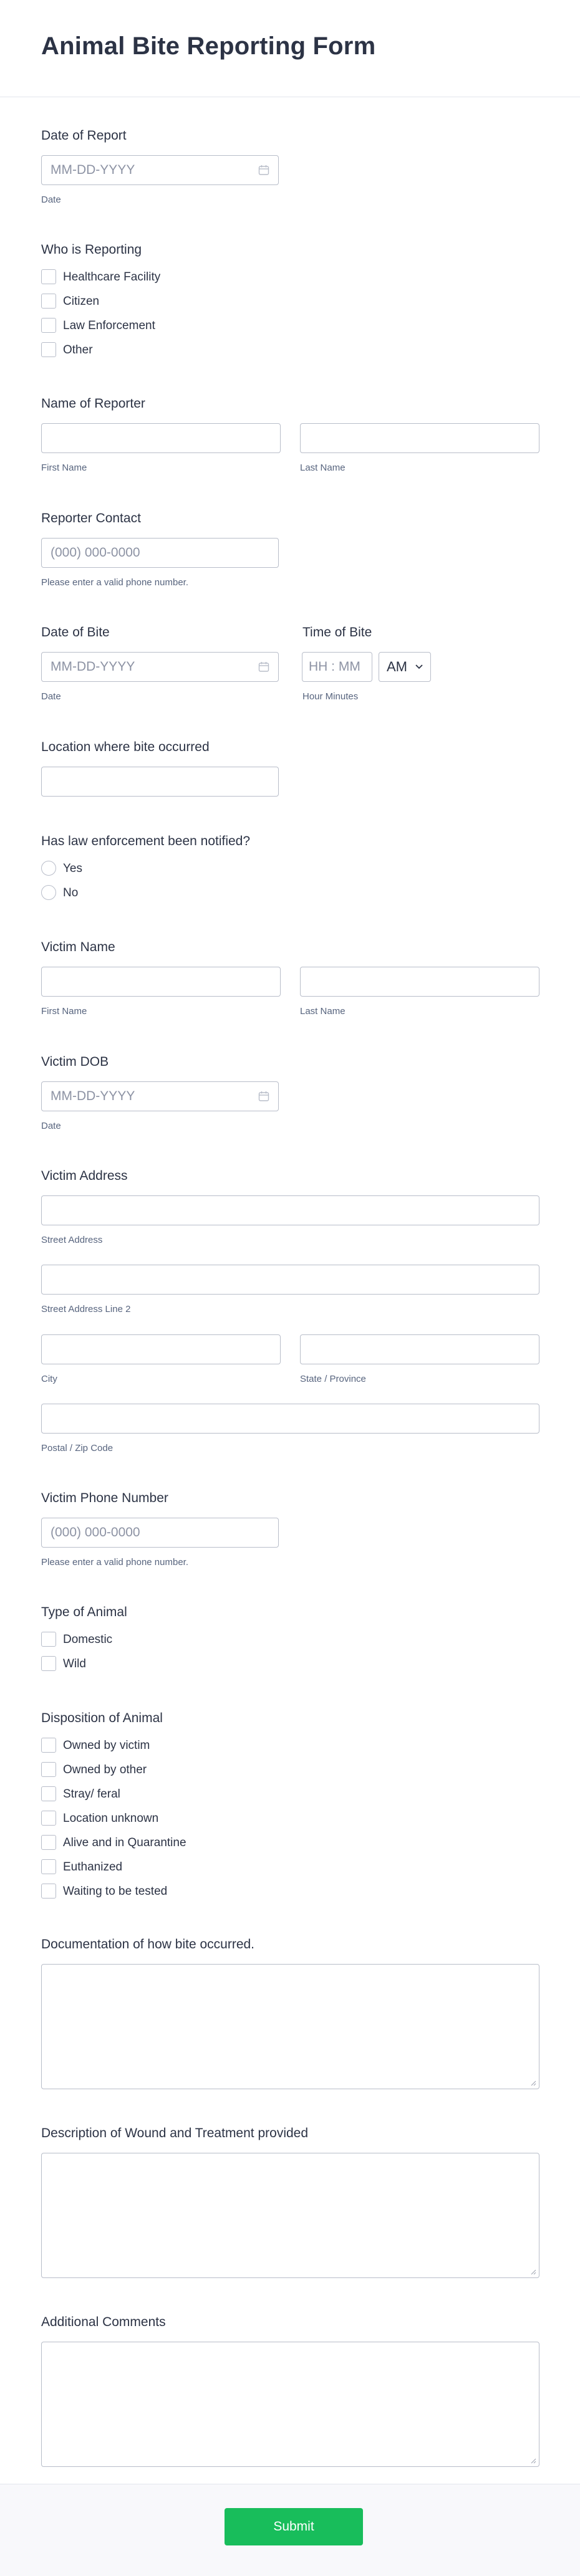 The width and height of the screenshot is (580, 2576). I want to click on postal-zip-sublabel: Postal / Zip Code, so click(77, 1448).